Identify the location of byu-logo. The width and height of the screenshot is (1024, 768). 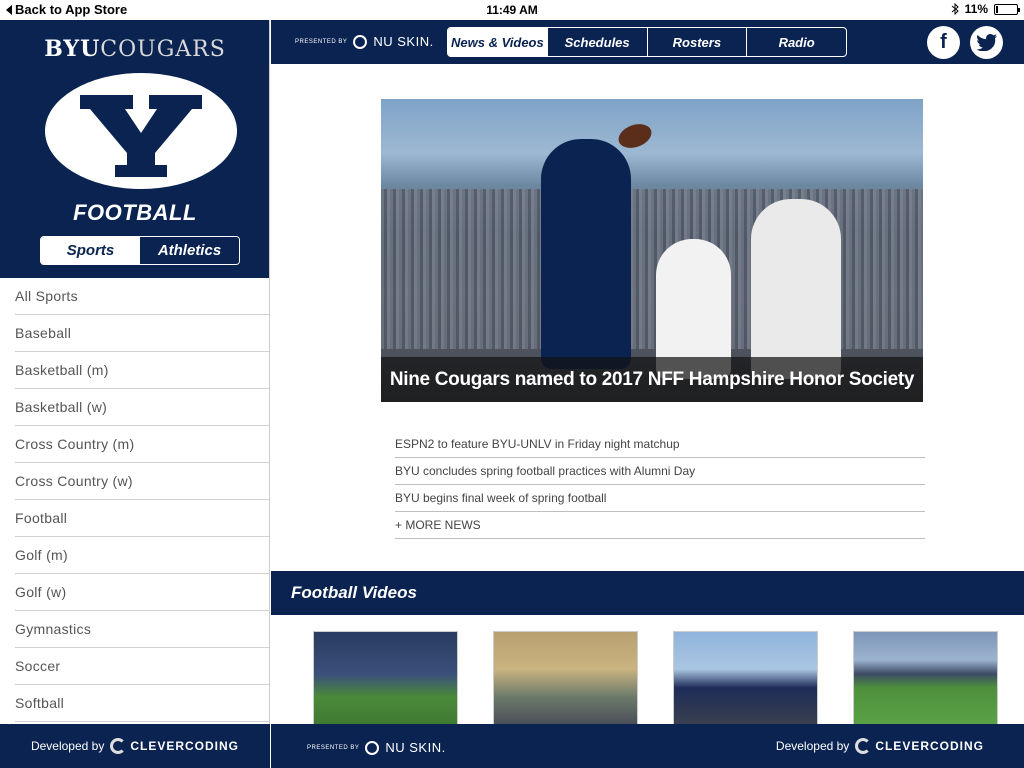
(141, 131).